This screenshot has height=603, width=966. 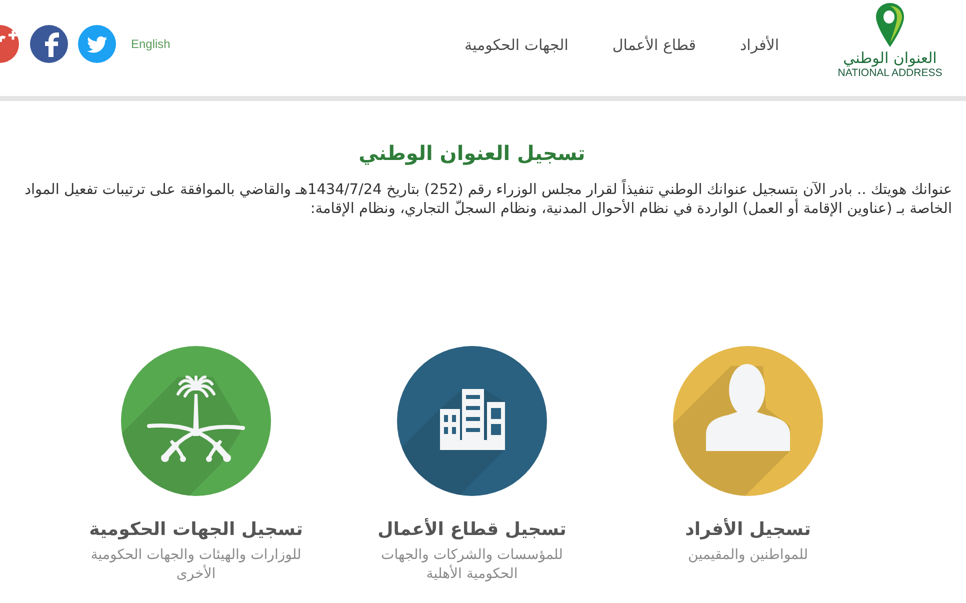 What do you see at coordinates (97, 44) in the screenshot?
I see `bird-icon` at bounding box center [97, 44].